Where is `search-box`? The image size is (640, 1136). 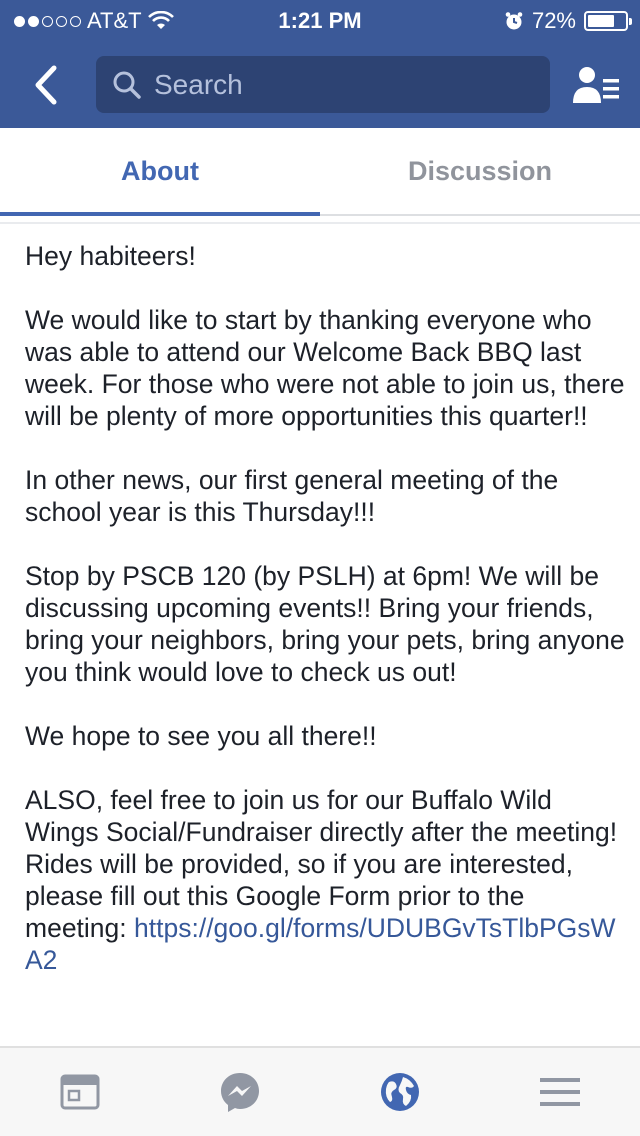 search-box is located at coordinates (323, 84).